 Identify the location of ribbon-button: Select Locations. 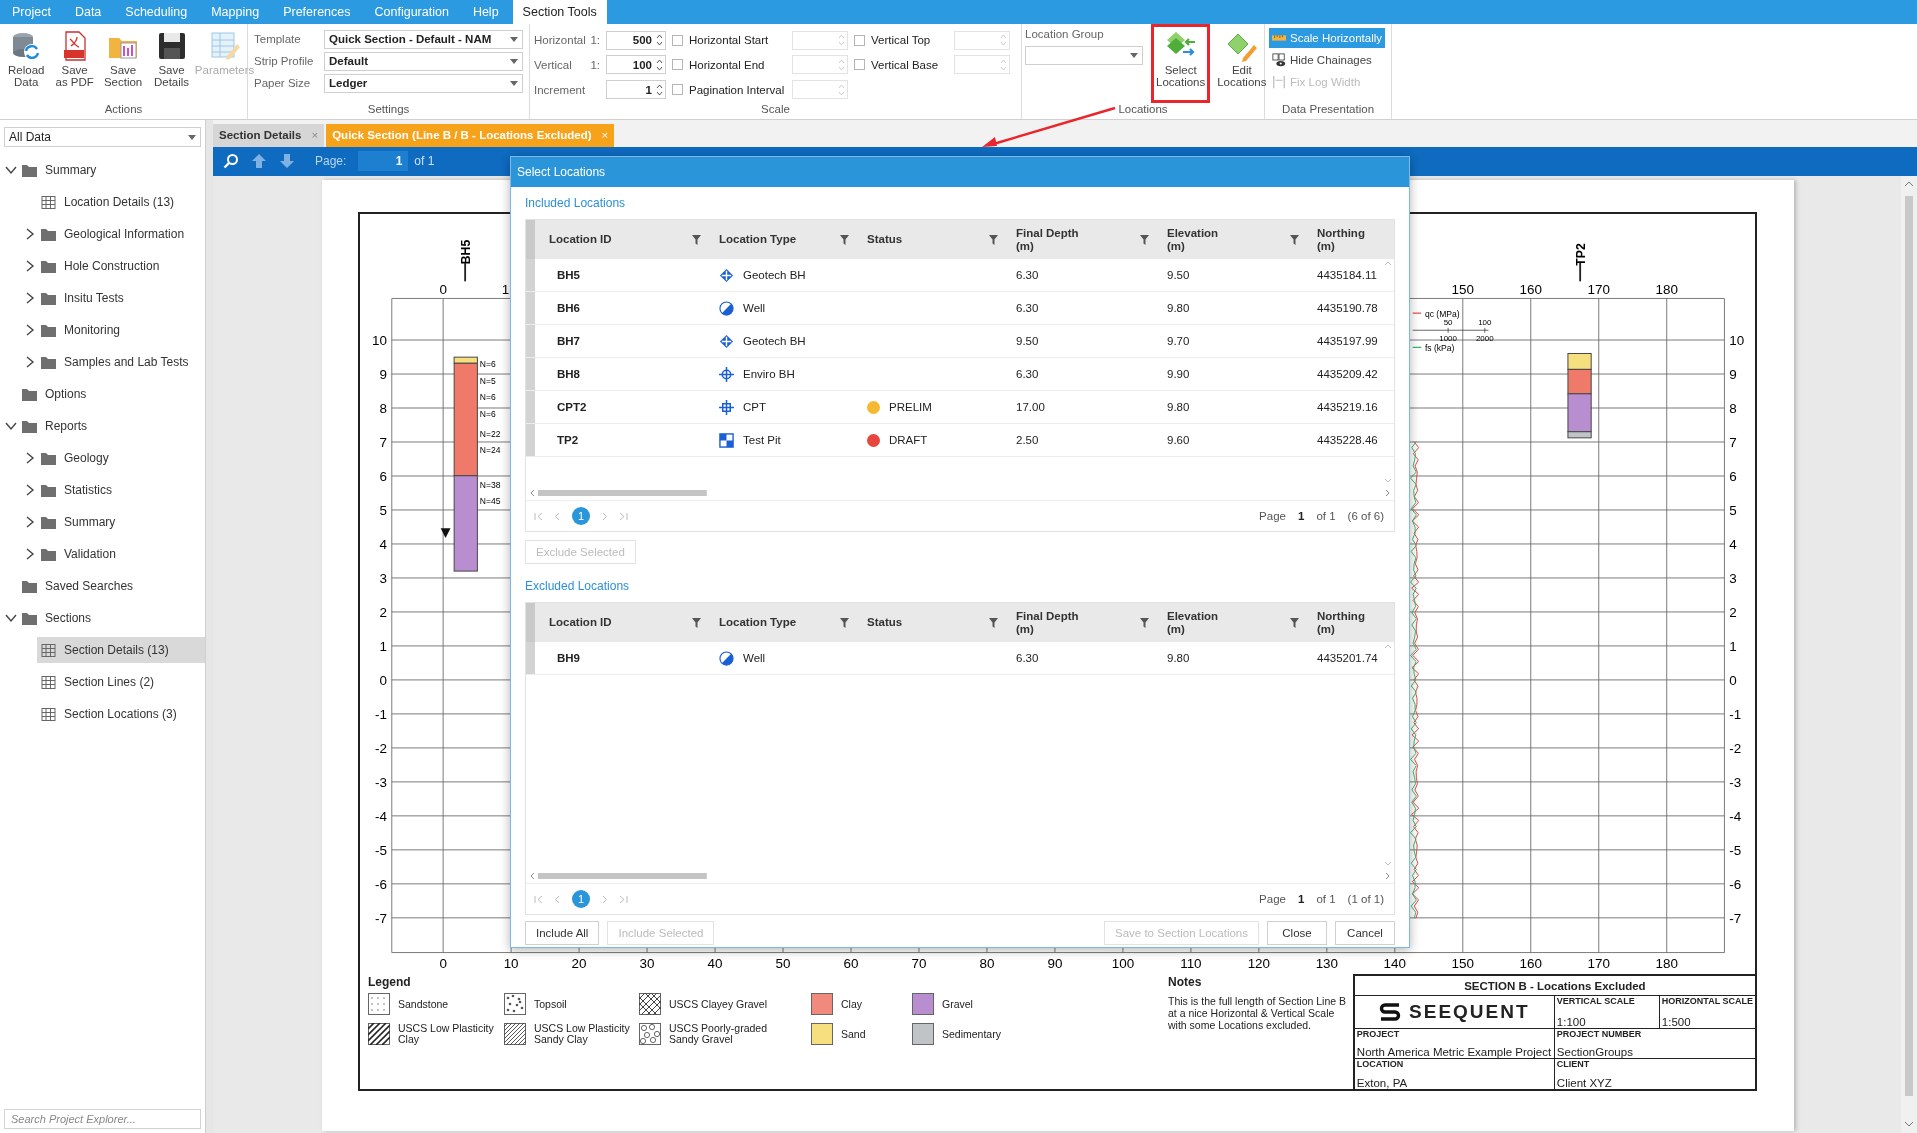
(1181, 63).